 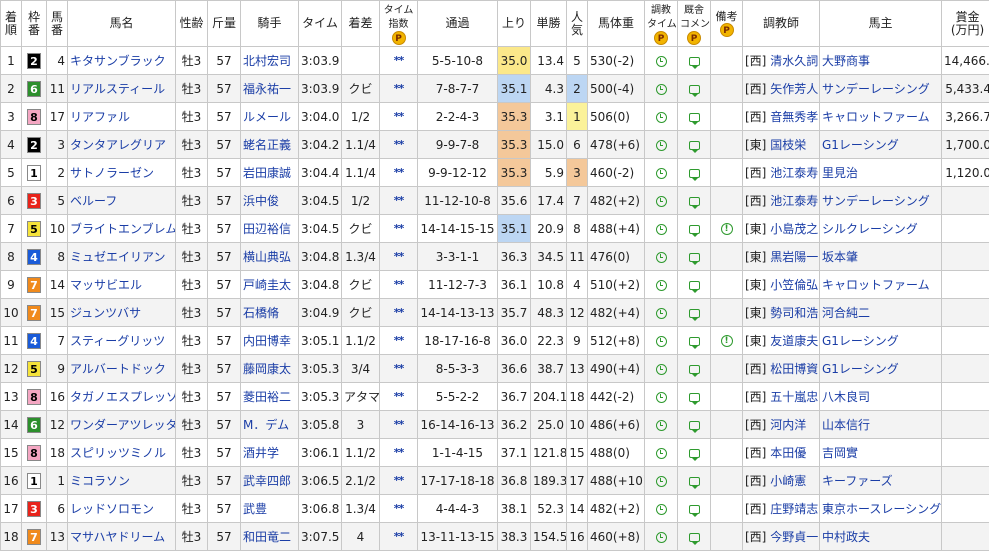 What do you see at coordinates (267, 145) in the screenshot?
I see `jockey-link: 蛯名正義` at bounding box center [267, 145].